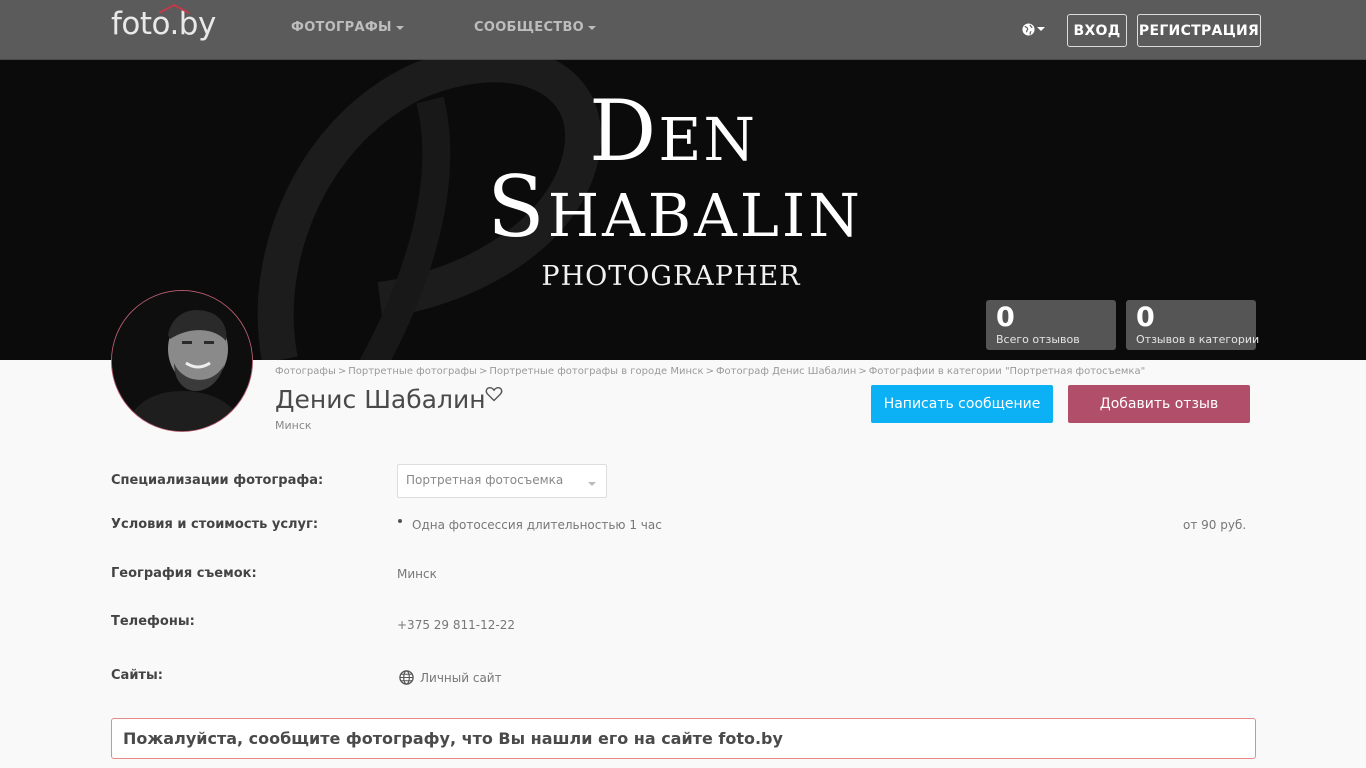 Image resolution: width=1366 pixels, height=768 pixels. What do you see at coordinates (293, 425) in the screenshot?
I see `photographer-city: Минск` at bounding box center [293, 425].